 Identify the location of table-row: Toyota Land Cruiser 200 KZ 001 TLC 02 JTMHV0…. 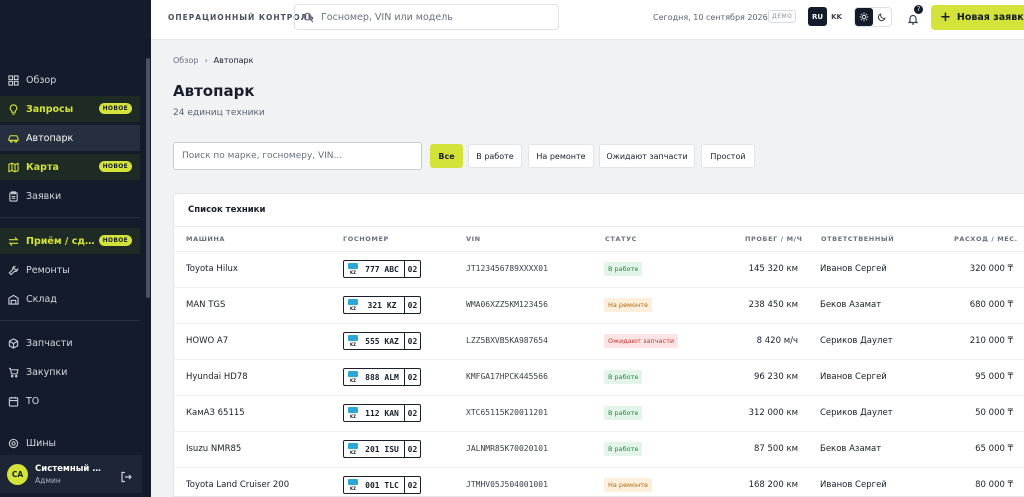
(599, 482).